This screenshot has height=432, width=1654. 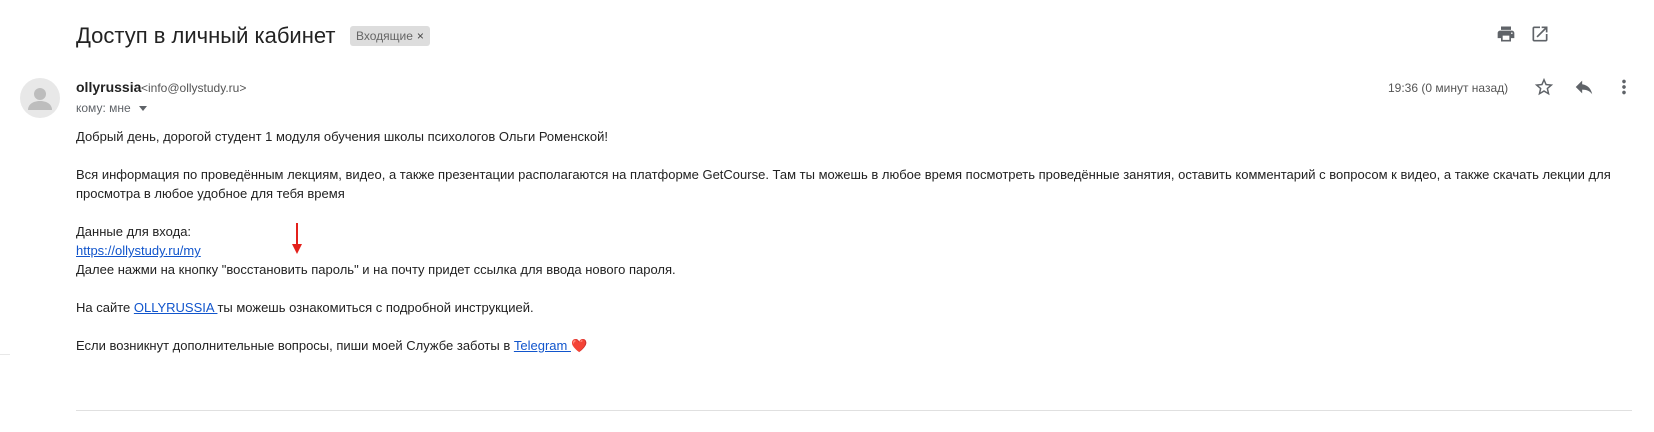 What do you see at coordinates (1544, 87) in the screenshot?
I see `star-icon` at bounding box center [1544, 87].